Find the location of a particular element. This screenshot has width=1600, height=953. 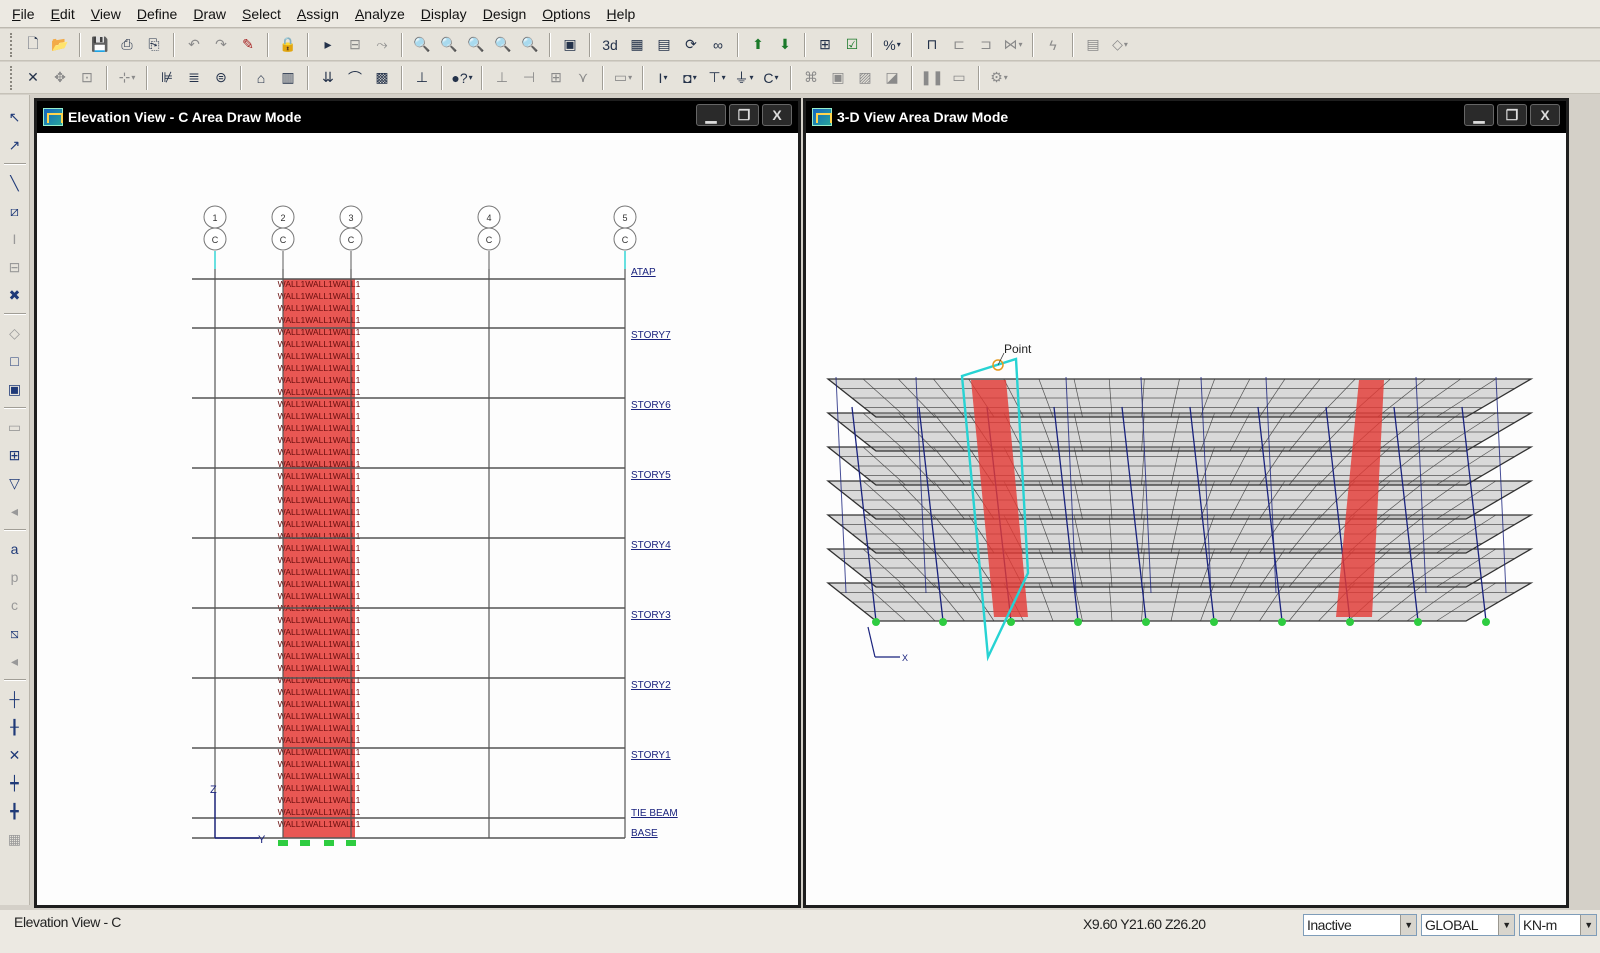

wall-design-icon: ◪ is located at coordinates (892, 78).